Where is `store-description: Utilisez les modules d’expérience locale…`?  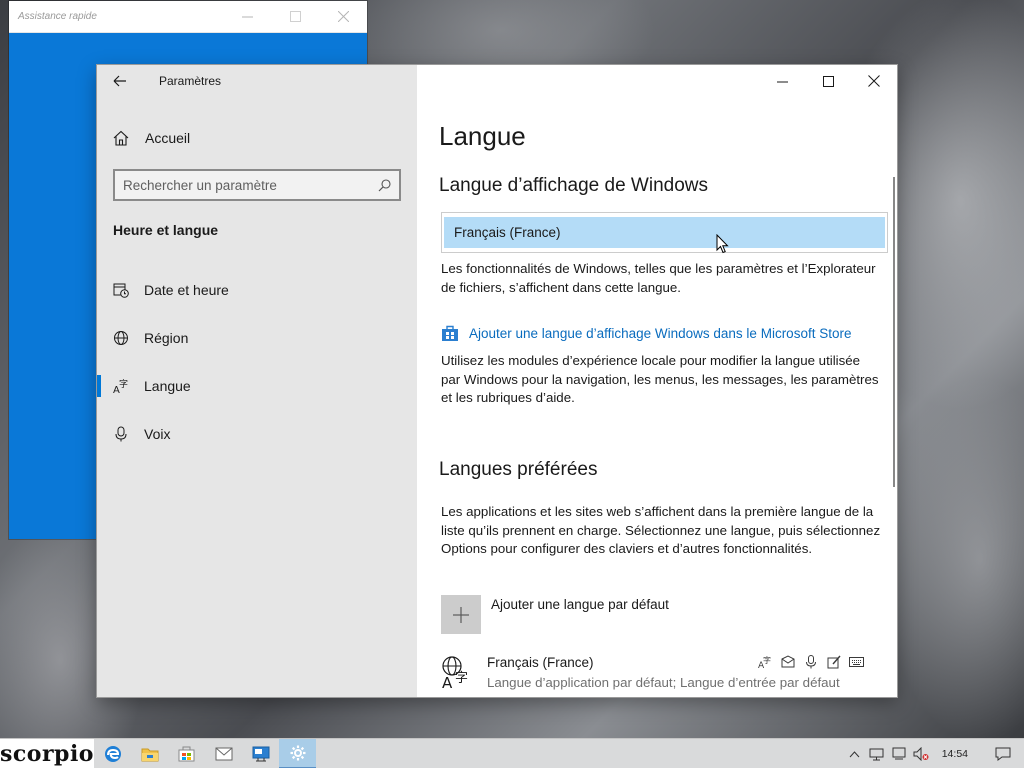
store-description: Utilisez les modules d’expérience locale… is located at coordinates (660, 379).